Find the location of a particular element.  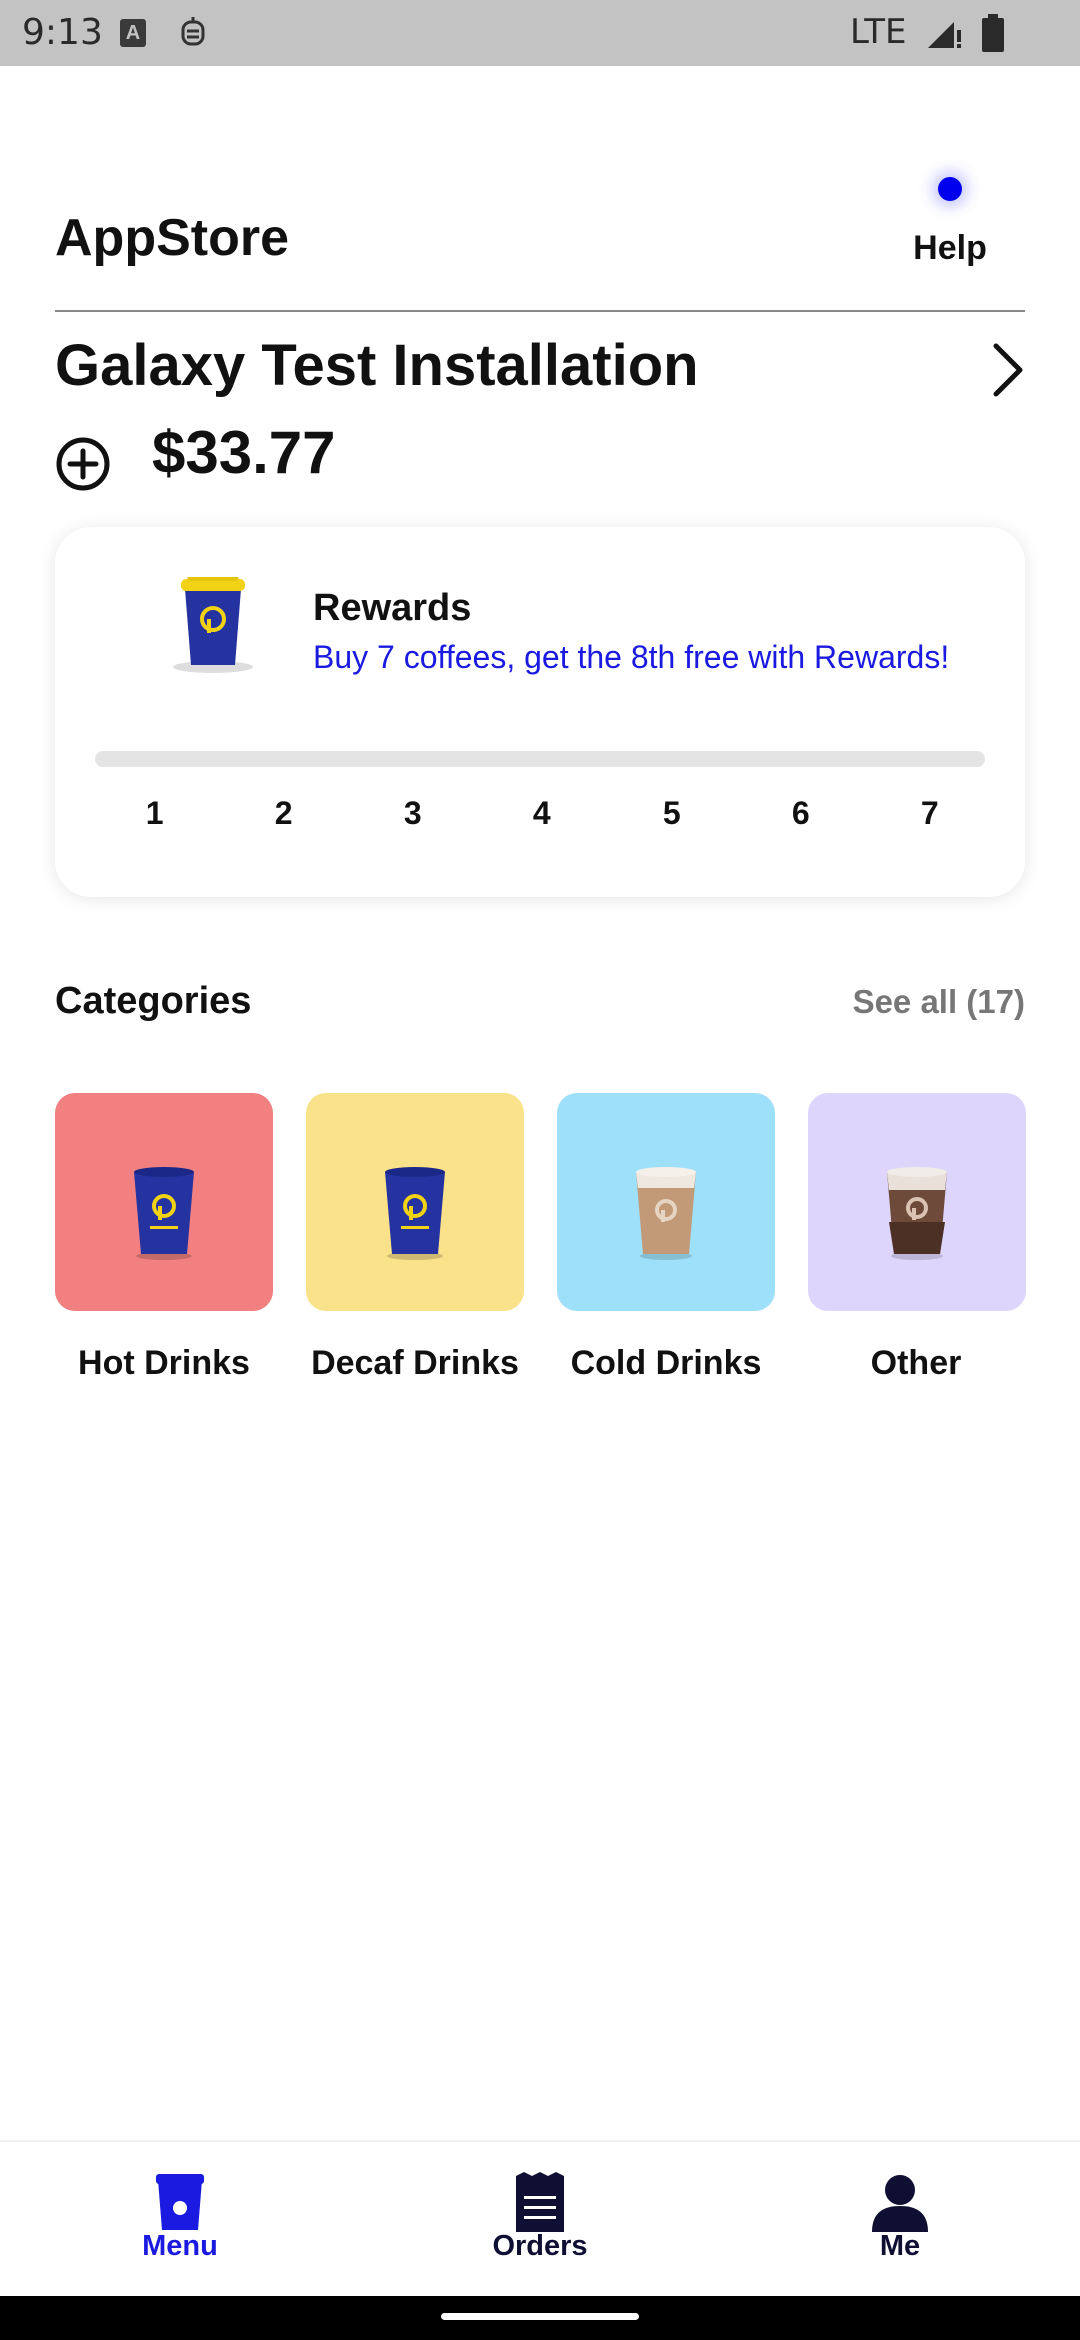

categories-title: Categories is located at coordinates (153, 1001).